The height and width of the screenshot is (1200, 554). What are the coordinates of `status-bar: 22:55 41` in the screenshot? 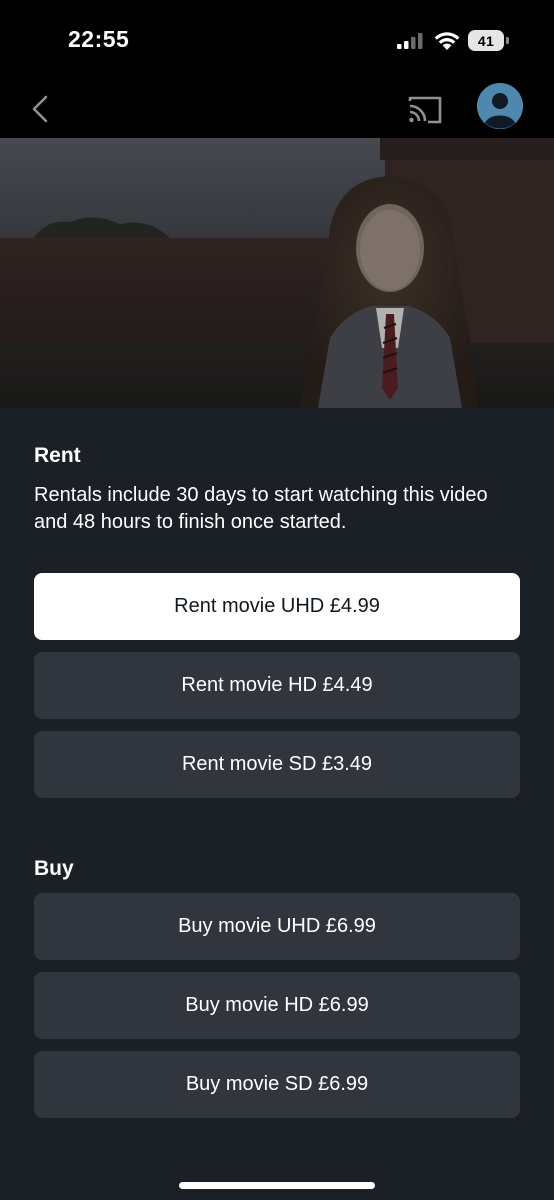 It's located at (277, 42).